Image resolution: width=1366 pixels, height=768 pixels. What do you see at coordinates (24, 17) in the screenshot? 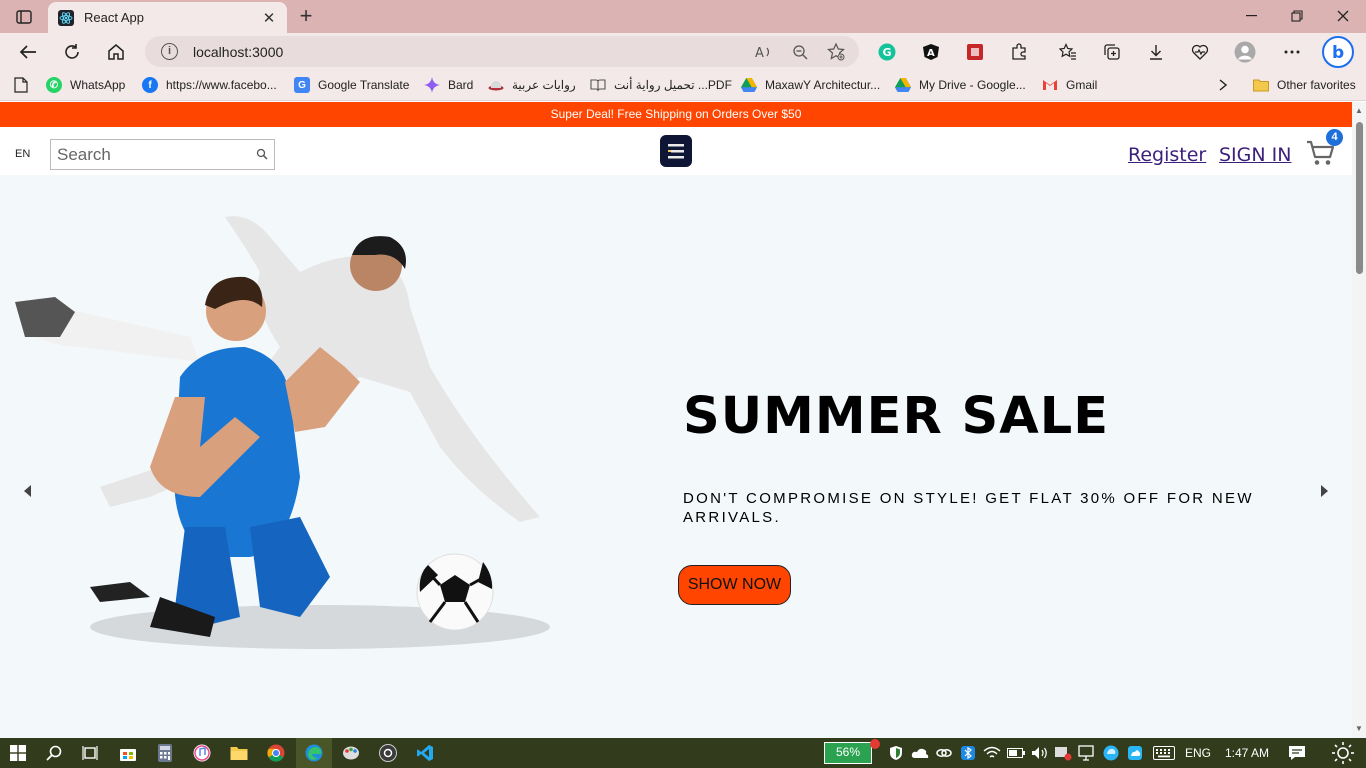
I see `tab-actions-icon` at bounding box center [24, 17].